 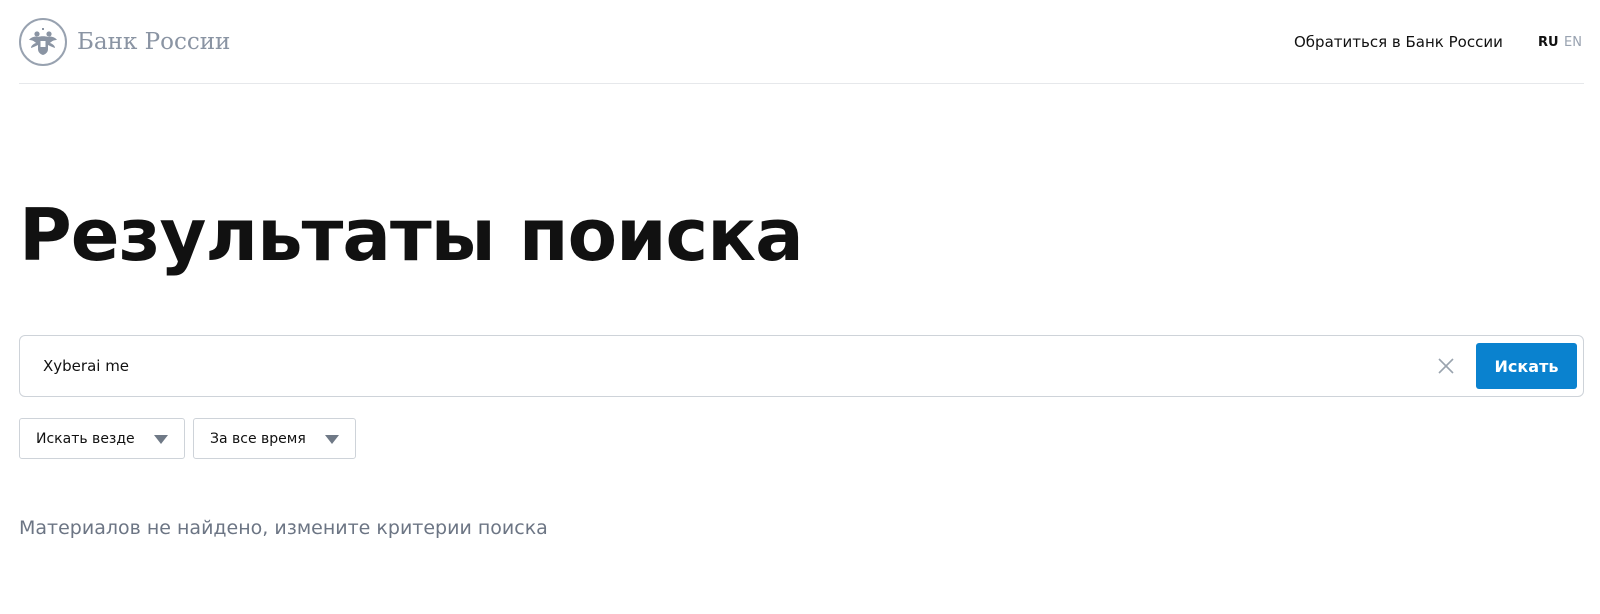 What do you see at coordinates (258, 438) in the screenshot?
I see `time-period-label: За все время` at bounding box center [258, 438].